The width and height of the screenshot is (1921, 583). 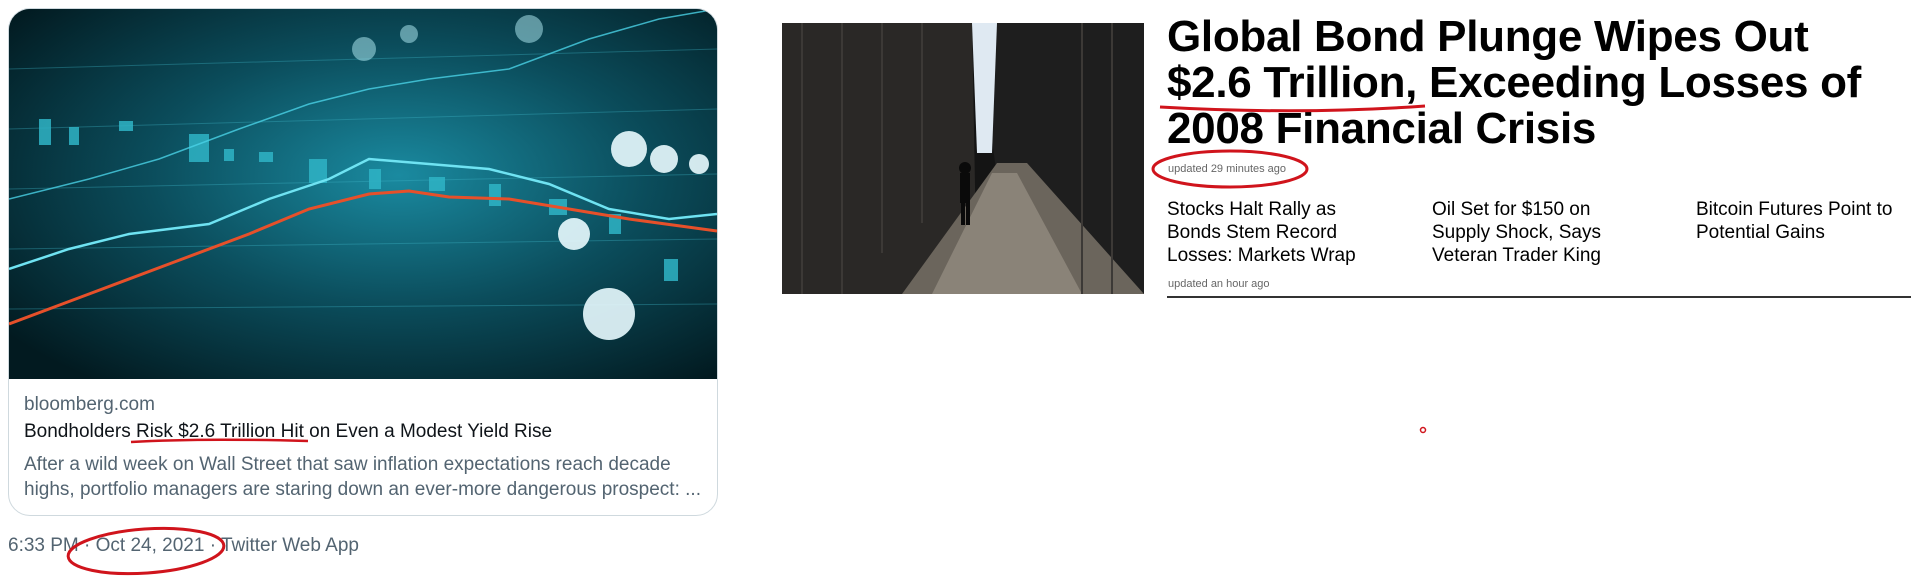 I want to click on related-story-line: Oil Set for $150 on, so click(x=1511, y=209).